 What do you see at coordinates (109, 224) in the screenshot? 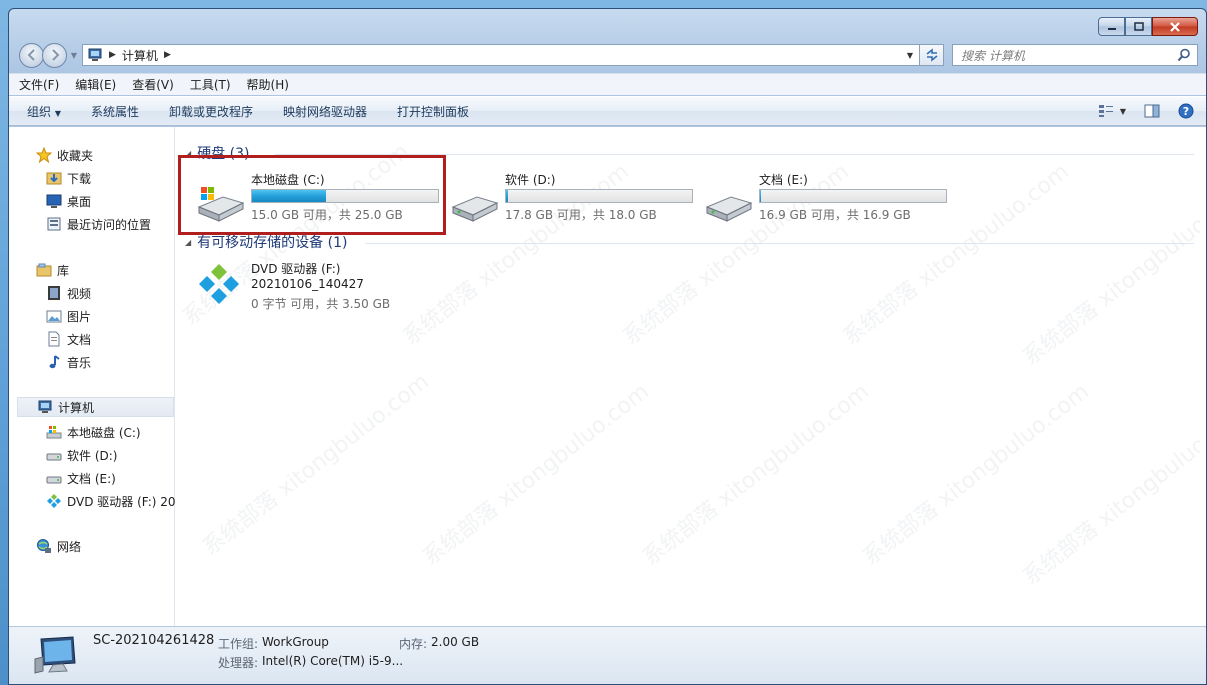
I see `nav-recent-label: 最近访问的位置` at bounding box center [109, 224].